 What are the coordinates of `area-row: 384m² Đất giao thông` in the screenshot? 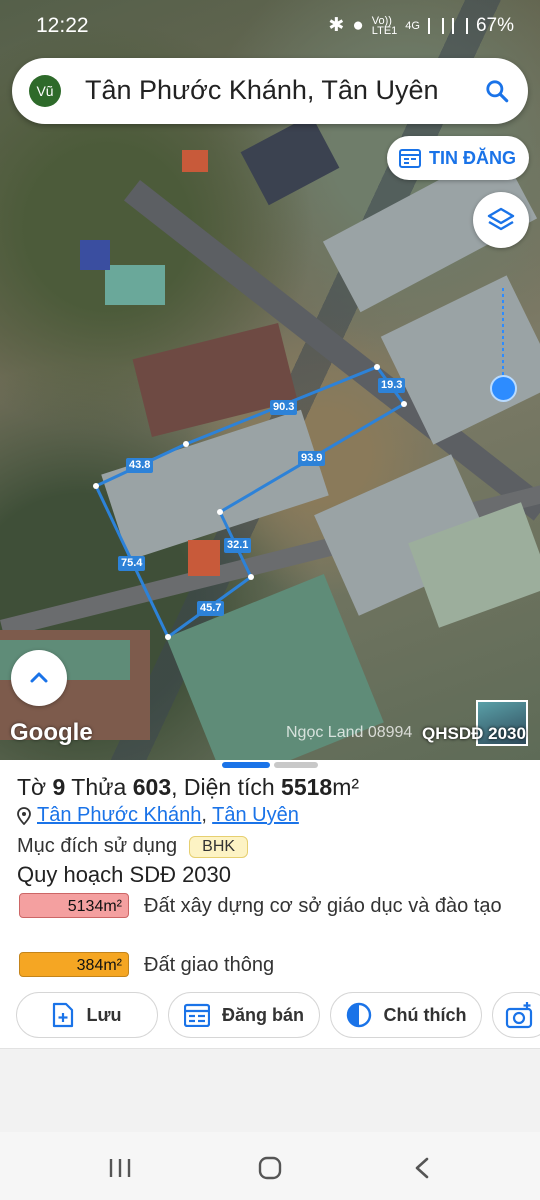 It's located at (261, 965).